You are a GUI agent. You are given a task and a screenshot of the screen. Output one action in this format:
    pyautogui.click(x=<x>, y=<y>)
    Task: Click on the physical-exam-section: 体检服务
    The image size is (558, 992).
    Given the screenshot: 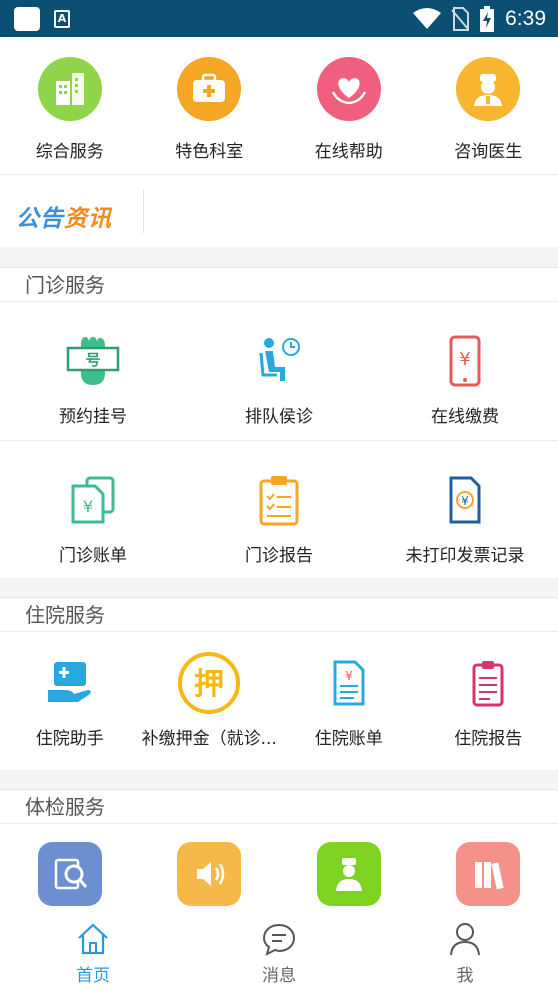 What is the action you would take?
    pyautogui.click(x=279, y=852)
    